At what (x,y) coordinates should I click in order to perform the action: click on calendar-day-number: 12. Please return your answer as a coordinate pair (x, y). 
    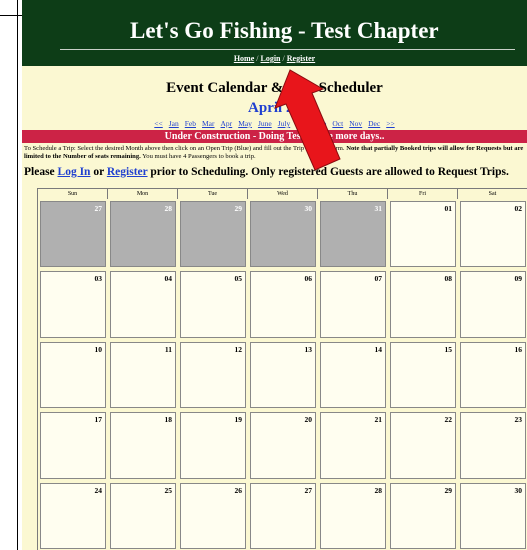
    Looking at the image, I should click on (238, 349).